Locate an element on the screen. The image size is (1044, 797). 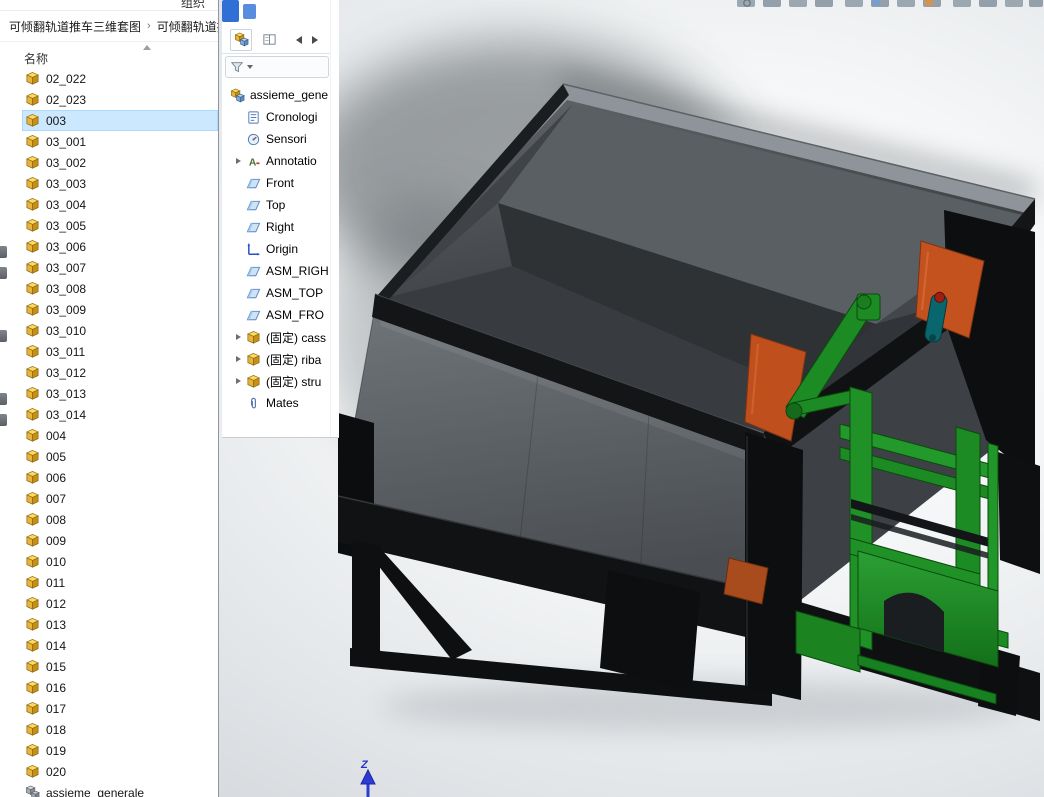
file-item: 03_008 is located at coordinates (120, 288).